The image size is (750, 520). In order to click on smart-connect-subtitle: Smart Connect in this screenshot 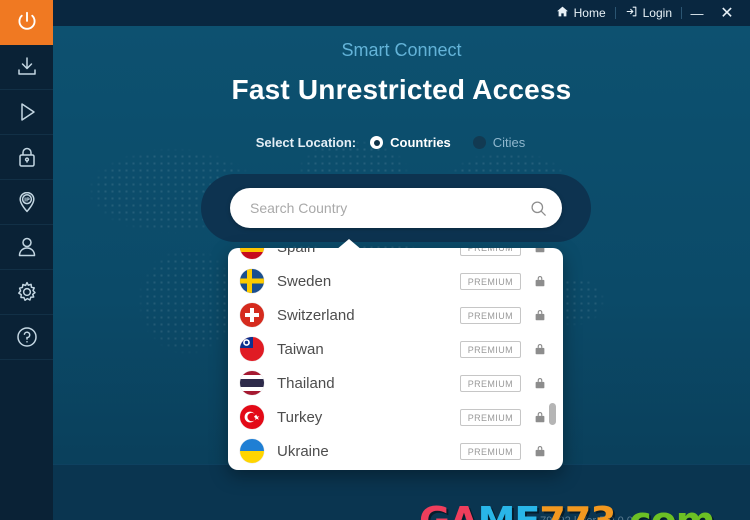, I will do `click(401, 50)`.